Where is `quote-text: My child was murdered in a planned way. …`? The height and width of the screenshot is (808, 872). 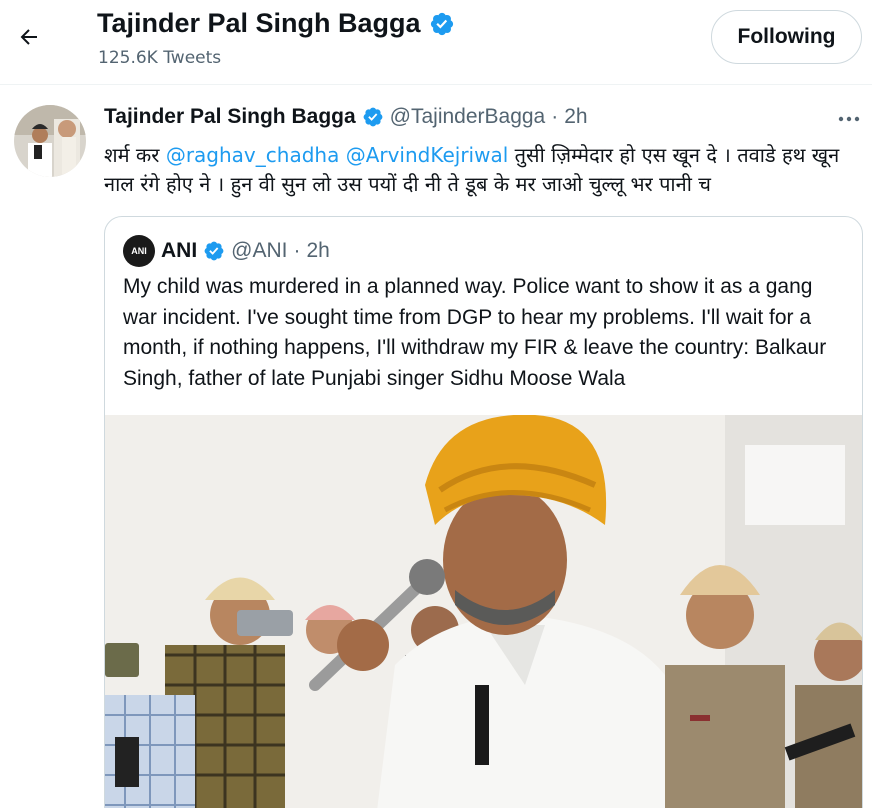 quote-text: My child was murdered in a planned way. … is located at coordinates (475, 332).